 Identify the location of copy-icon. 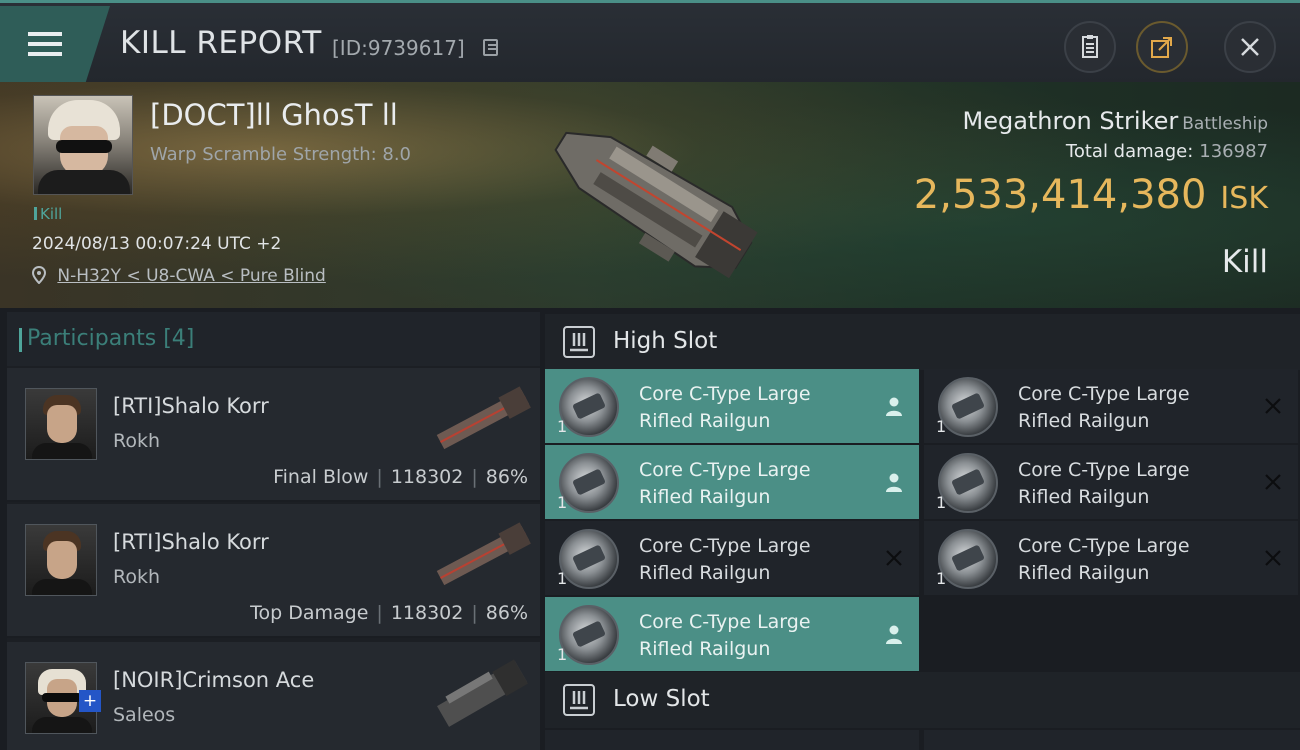
(490, 47).